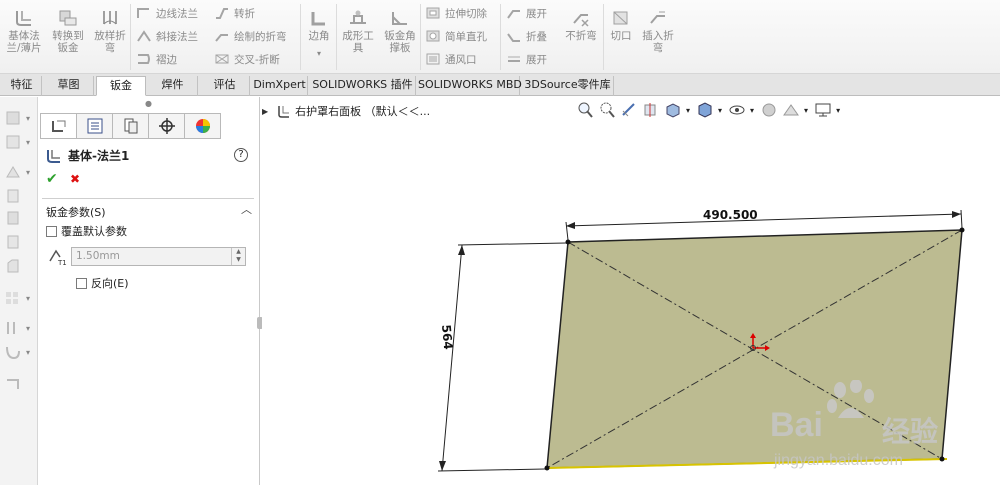 The width and height of the screenshot is (1000, 485). Describe the element at coordinates (69, 86) in the screenshot. I see `tab-sketch: 草图` at that location.